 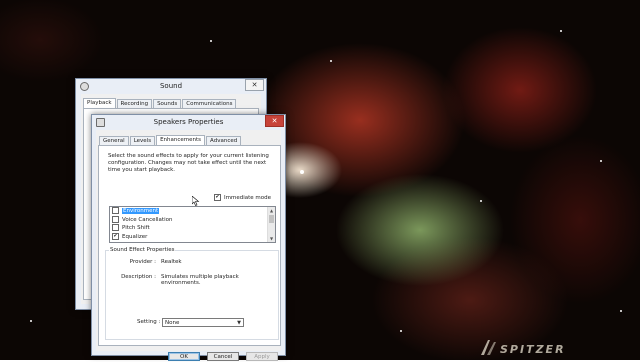 What do you see at coordinates (254, 85) in the screenshot?
I see `sound-close-button: ✕` at bounding box center [254, 85].